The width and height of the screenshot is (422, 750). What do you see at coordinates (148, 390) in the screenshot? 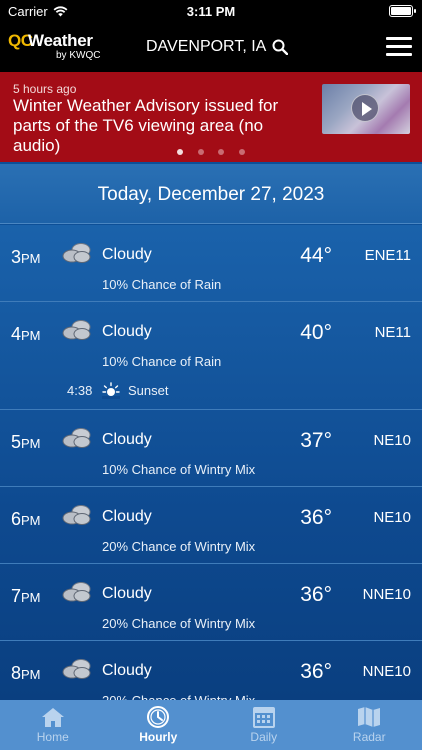
I see `sun-event-label: Sunset` at bounding box center [148, 390].